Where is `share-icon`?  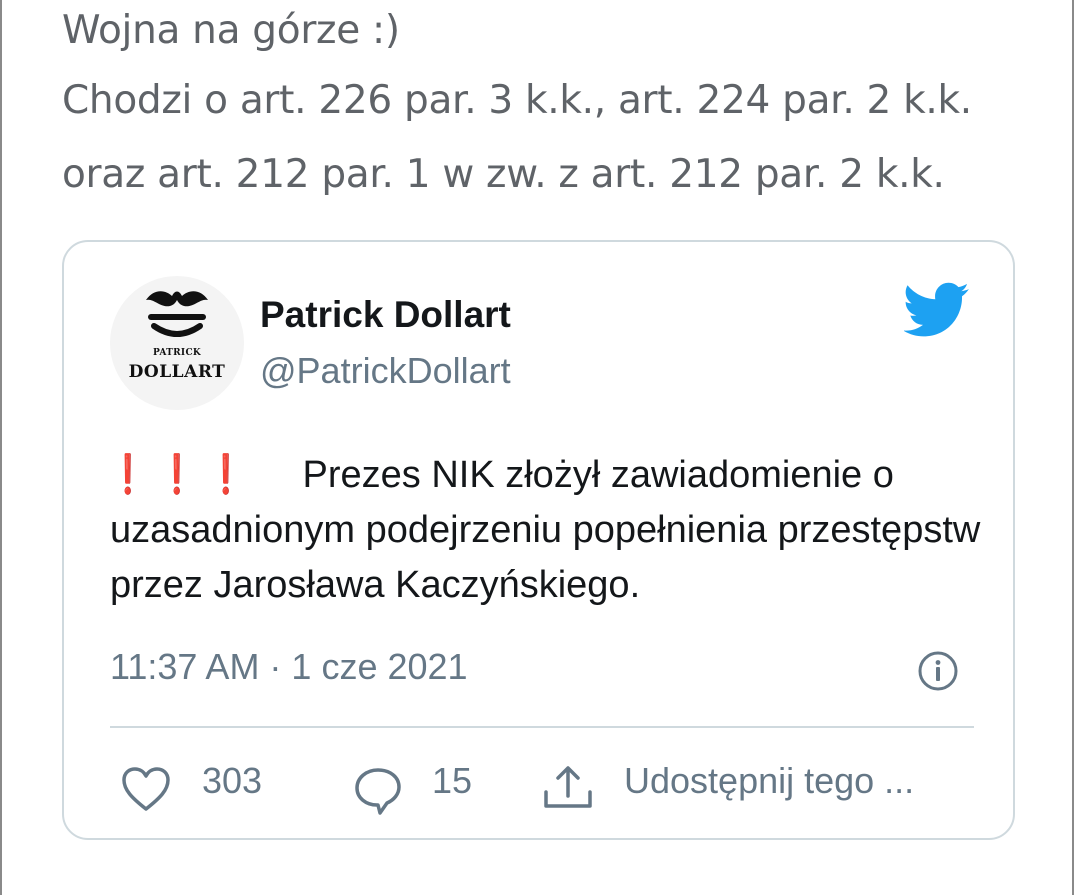
share-icon is located at coordinates (568, 788).